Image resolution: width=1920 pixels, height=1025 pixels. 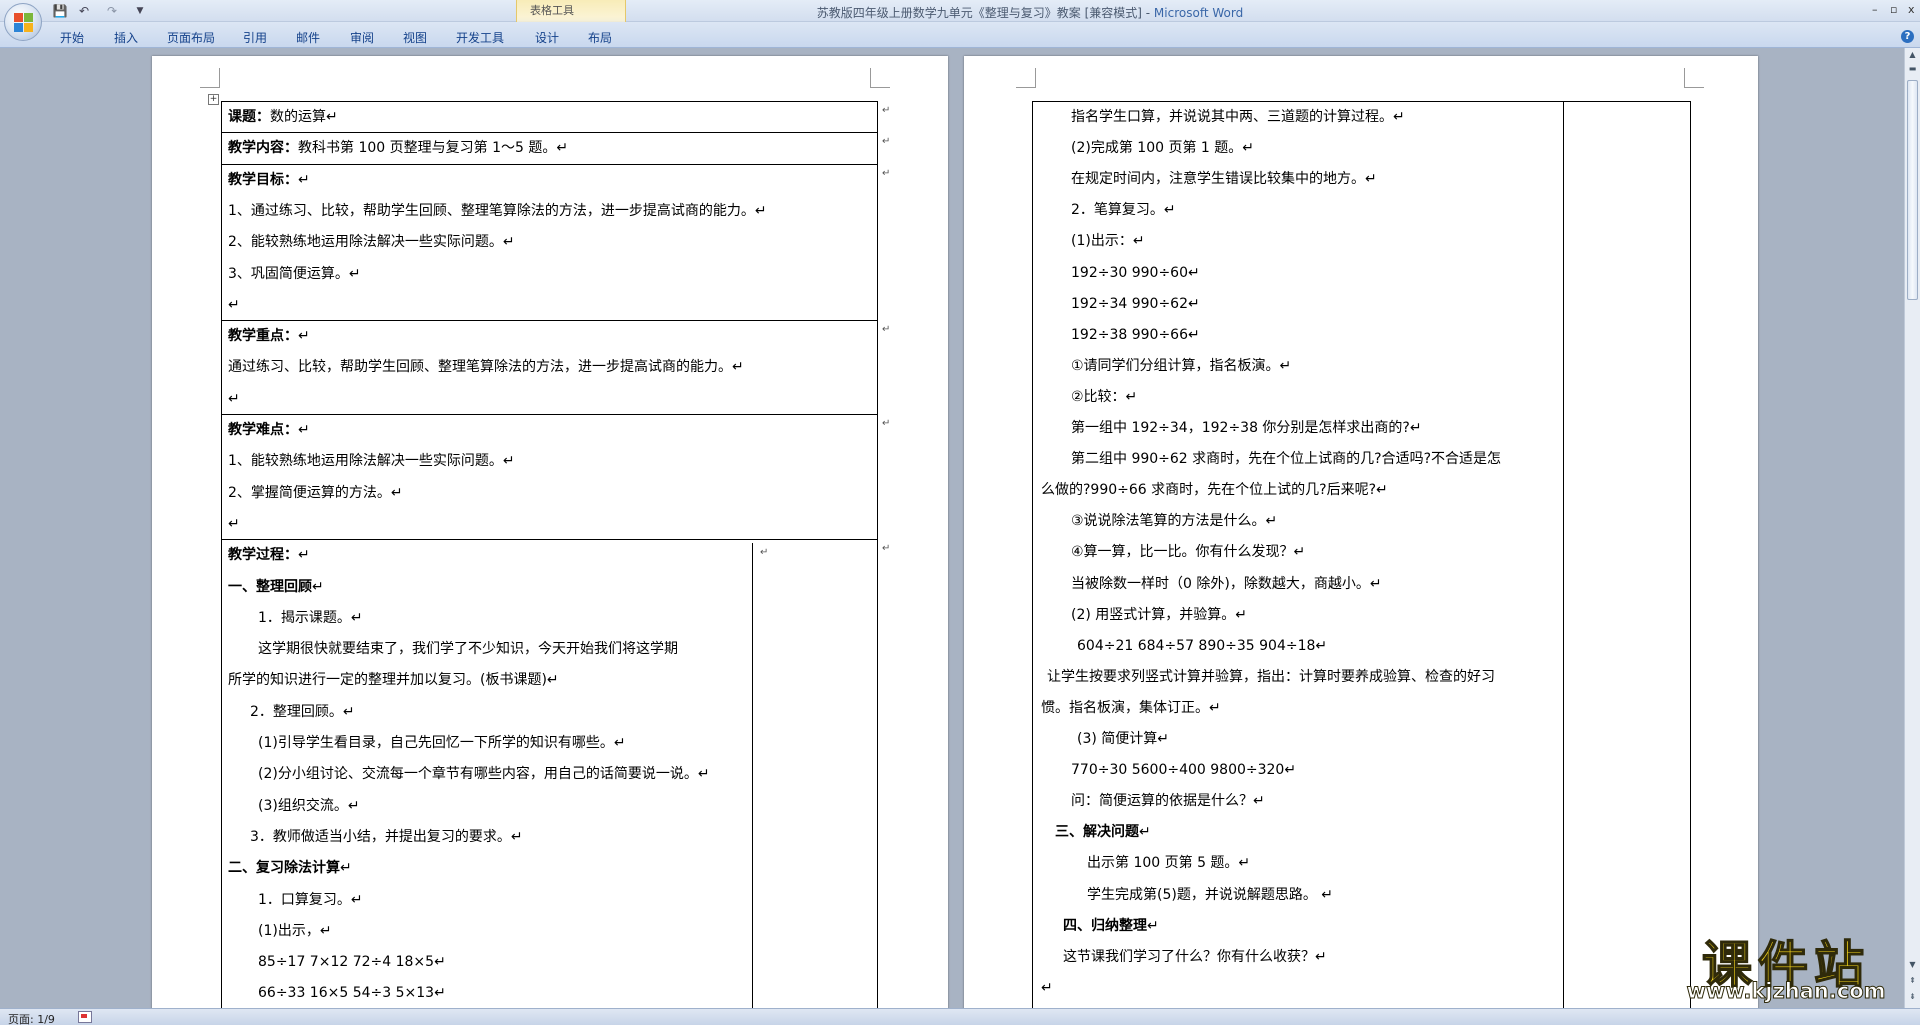 What do you see at coordinates (1912, 965) in the screenshot?
I see `scroll-down-icon: ▼` at bounding box center [1912, 965].